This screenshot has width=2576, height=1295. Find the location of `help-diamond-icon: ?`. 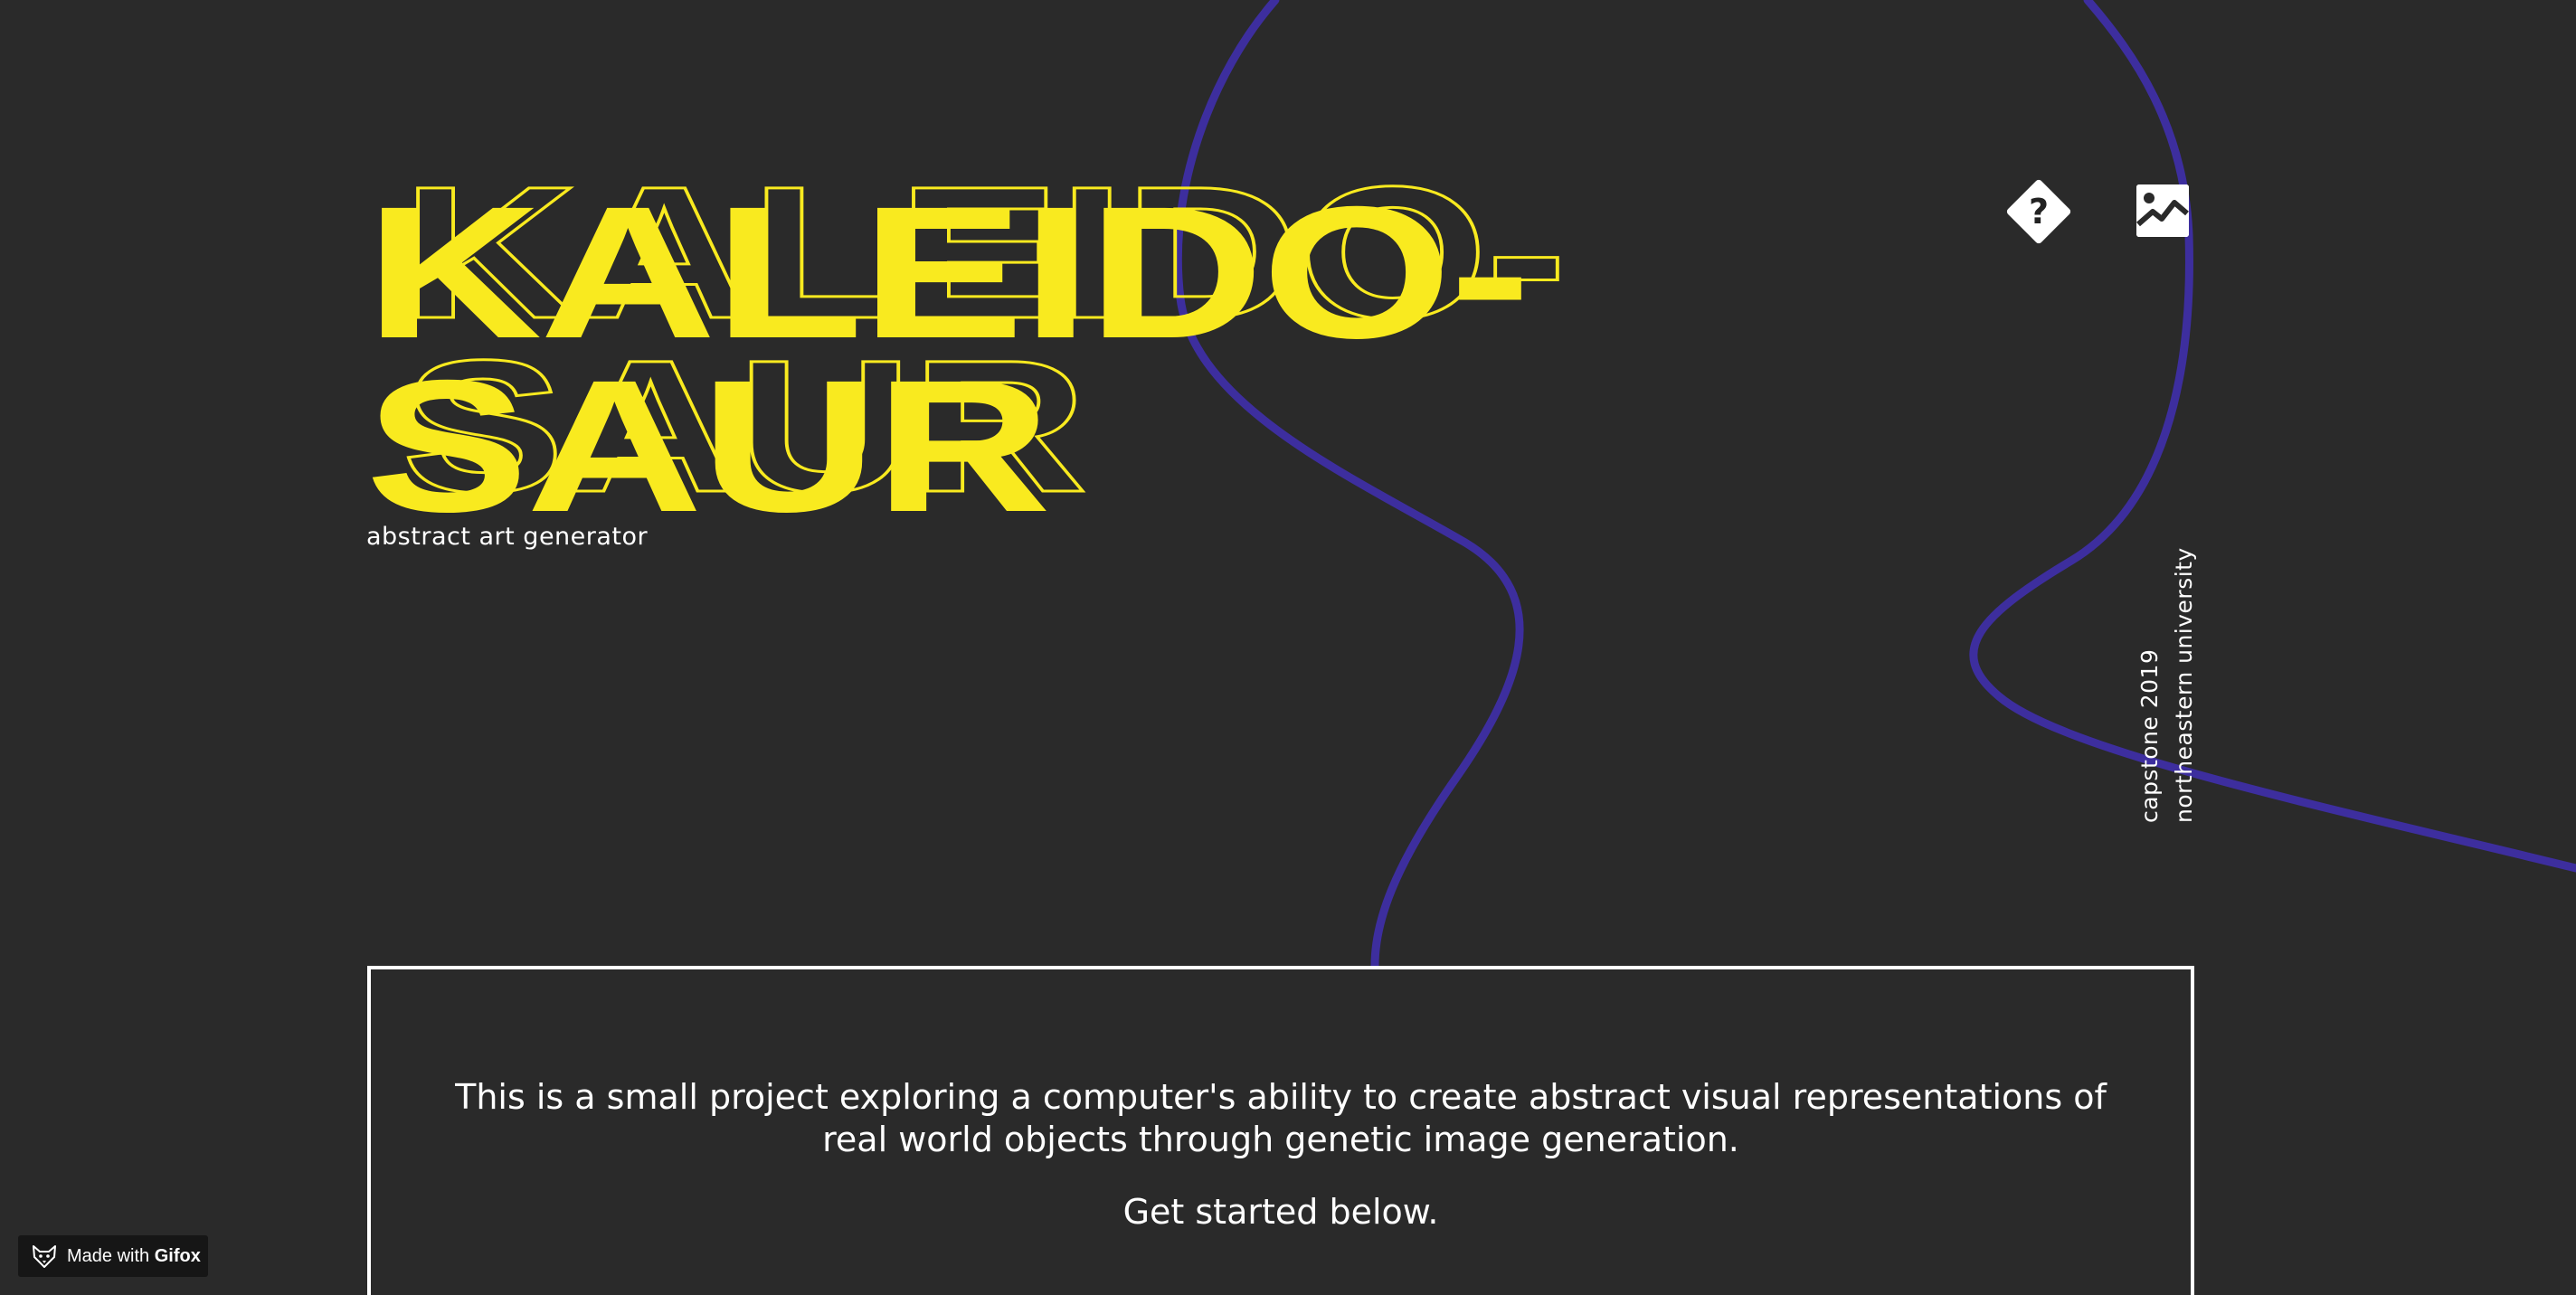

help-diamond-icon: ? is located at coordinates (2039, 212).